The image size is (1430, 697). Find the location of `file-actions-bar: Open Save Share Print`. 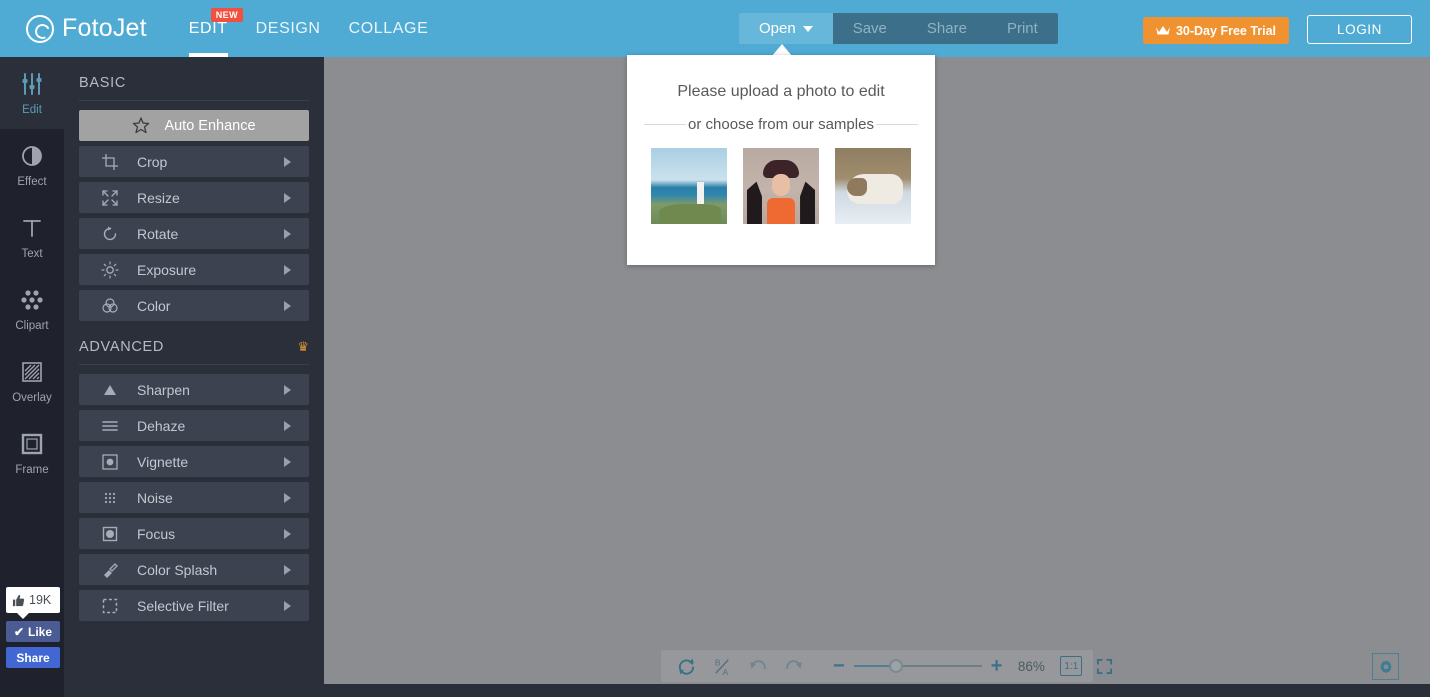

file-actions-bar: Open Save Share Print is located at coordinates (898, 28).